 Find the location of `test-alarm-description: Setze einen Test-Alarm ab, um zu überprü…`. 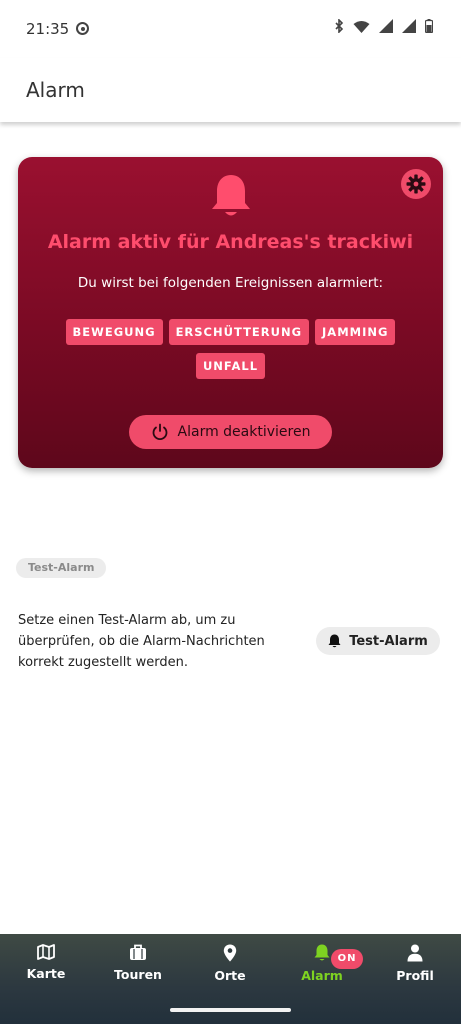

test-alarm-description: Setze einen Test-Alarm ab, um zu überprü… is located at coordinates (141, 641).